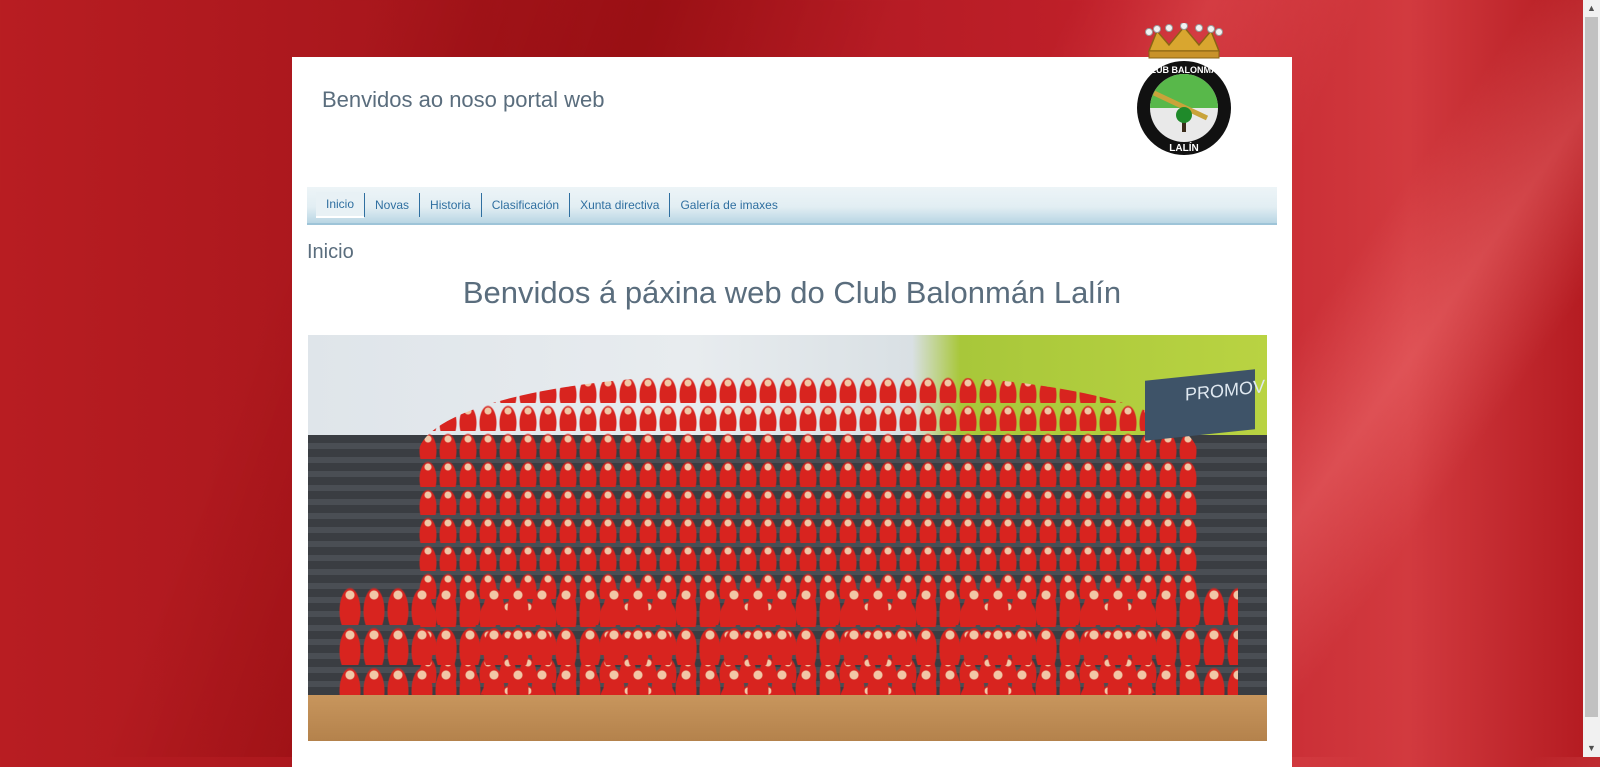  I want to click on site-title: Benvidos ao noso portal web, so click(463, 99).